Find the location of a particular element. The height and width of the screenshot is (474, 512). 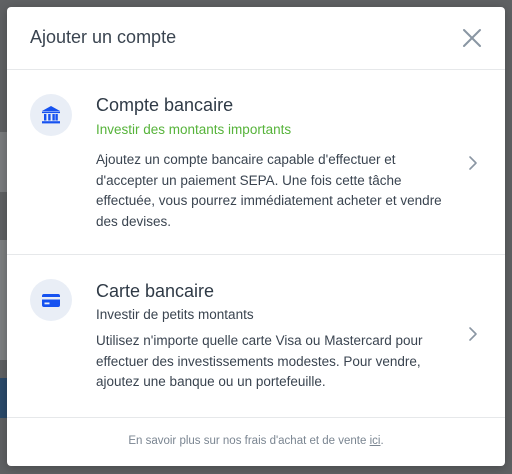

close-icon is located at coordinates (472, 38).